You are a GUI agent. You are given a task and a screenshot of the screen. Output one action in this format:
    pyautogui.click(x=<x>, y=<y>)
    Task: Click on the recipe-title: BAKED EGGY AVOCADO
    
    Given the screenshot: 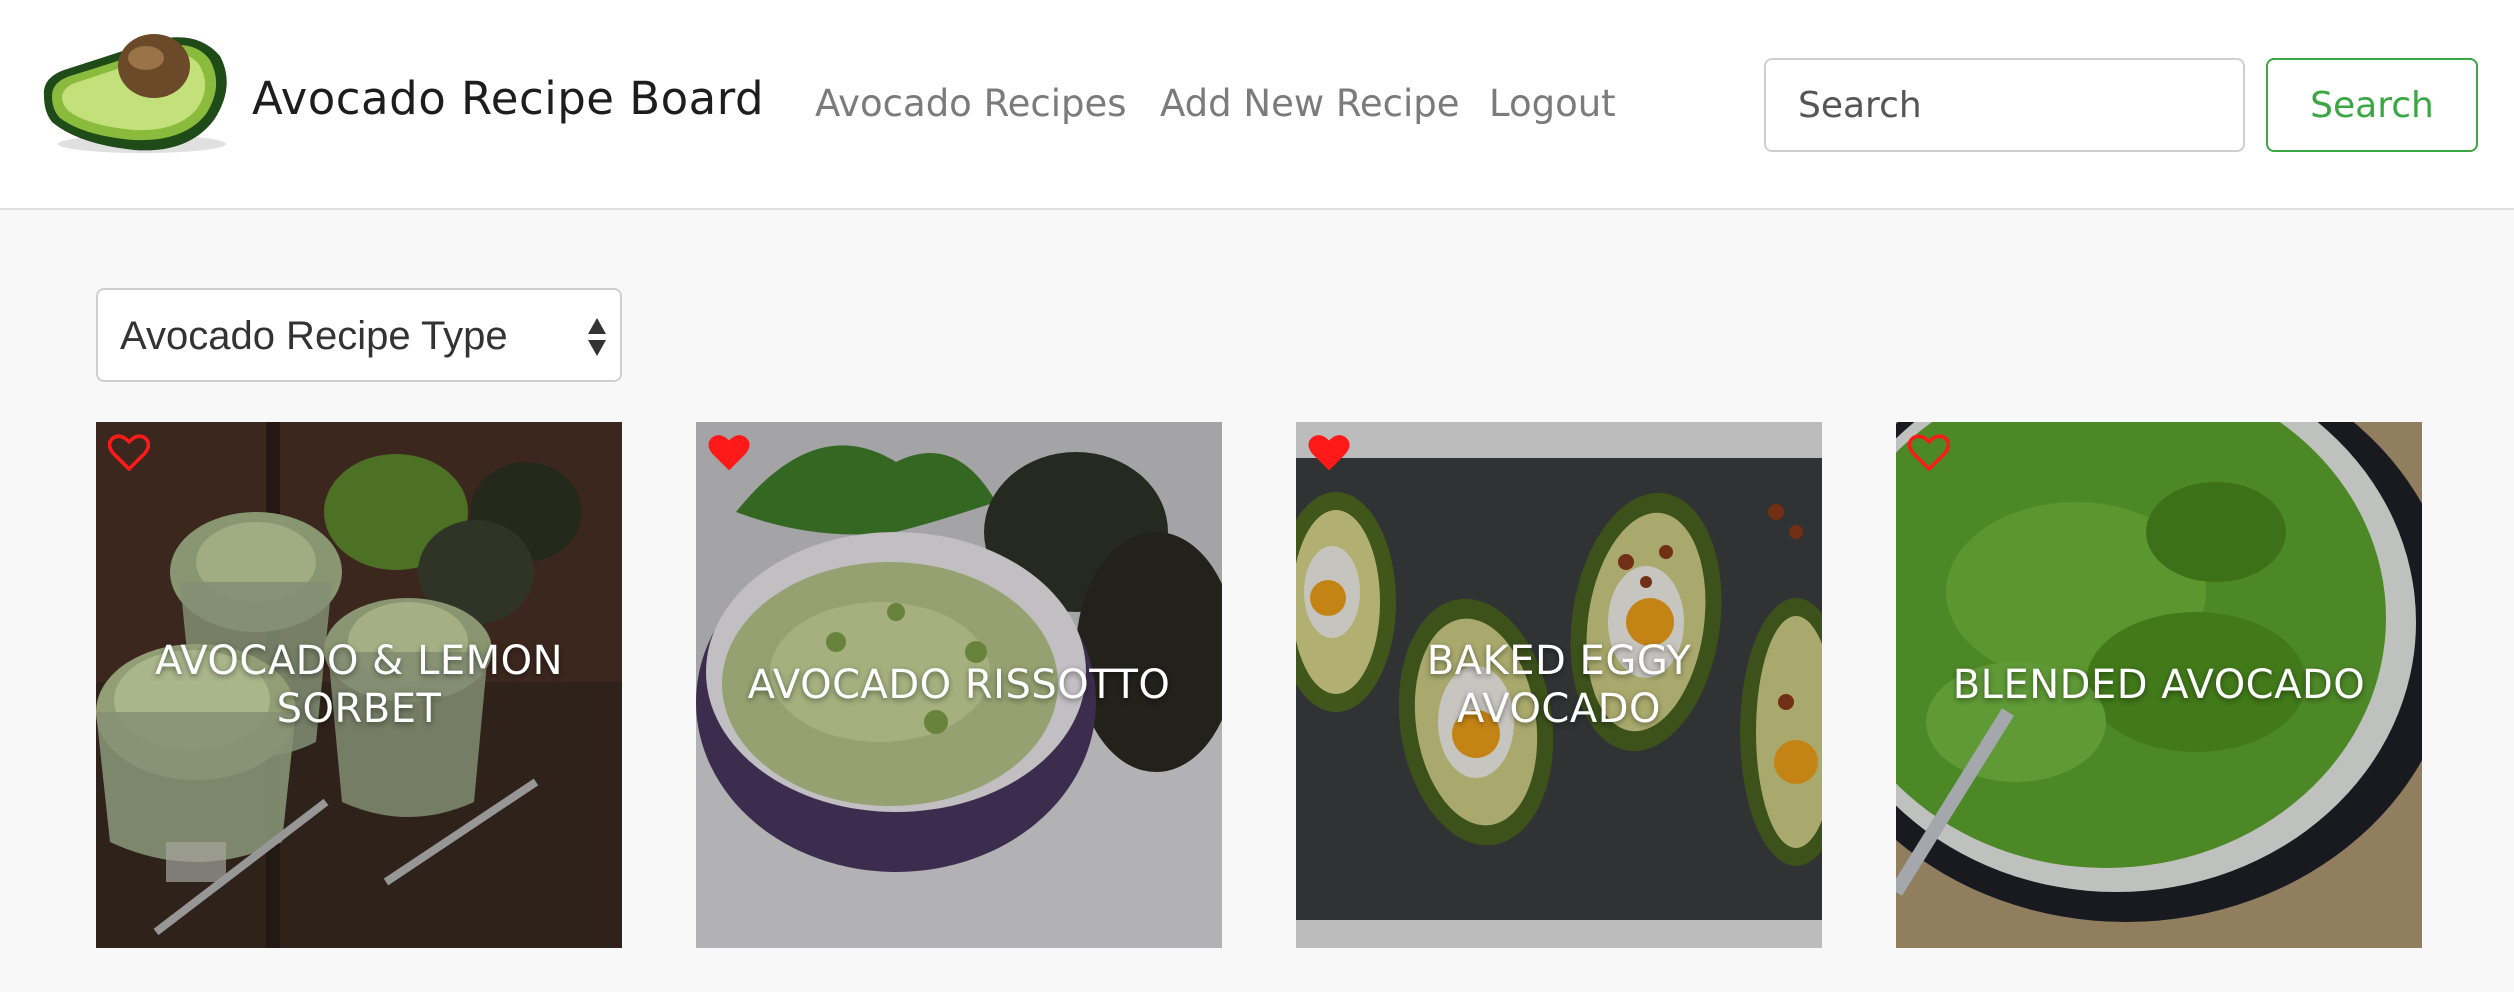 What is the action you would take?
    pyautogui.click(x=1559, y=685)
    